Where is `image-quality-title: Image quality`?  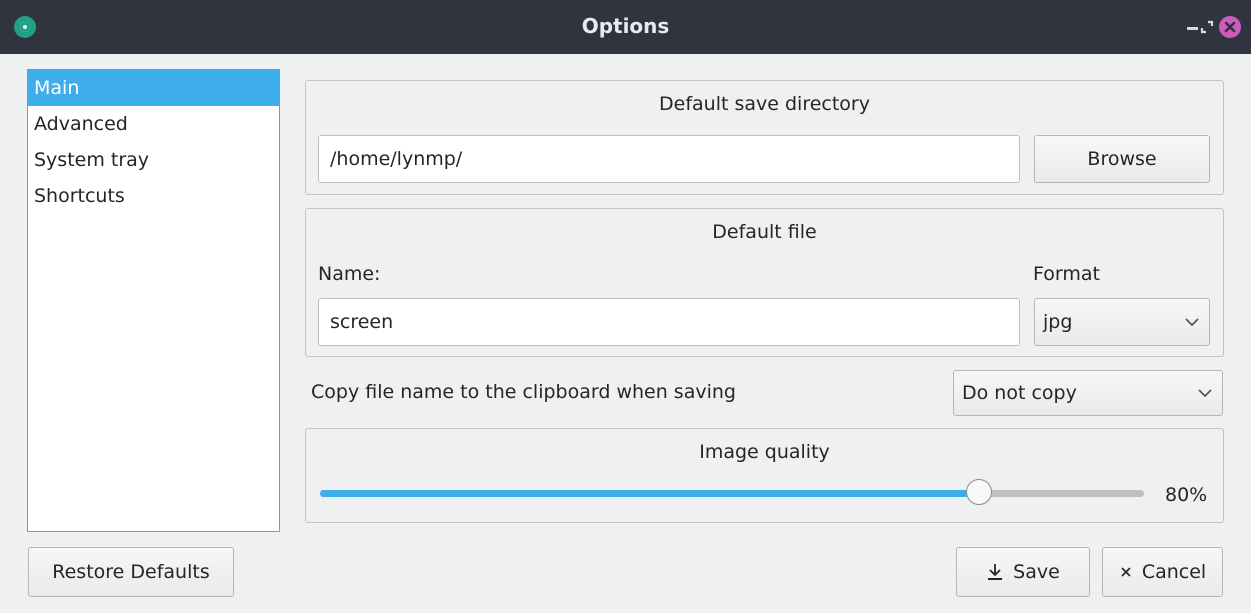 image-quality-title: Image quality is located at coordinates (764, 452).